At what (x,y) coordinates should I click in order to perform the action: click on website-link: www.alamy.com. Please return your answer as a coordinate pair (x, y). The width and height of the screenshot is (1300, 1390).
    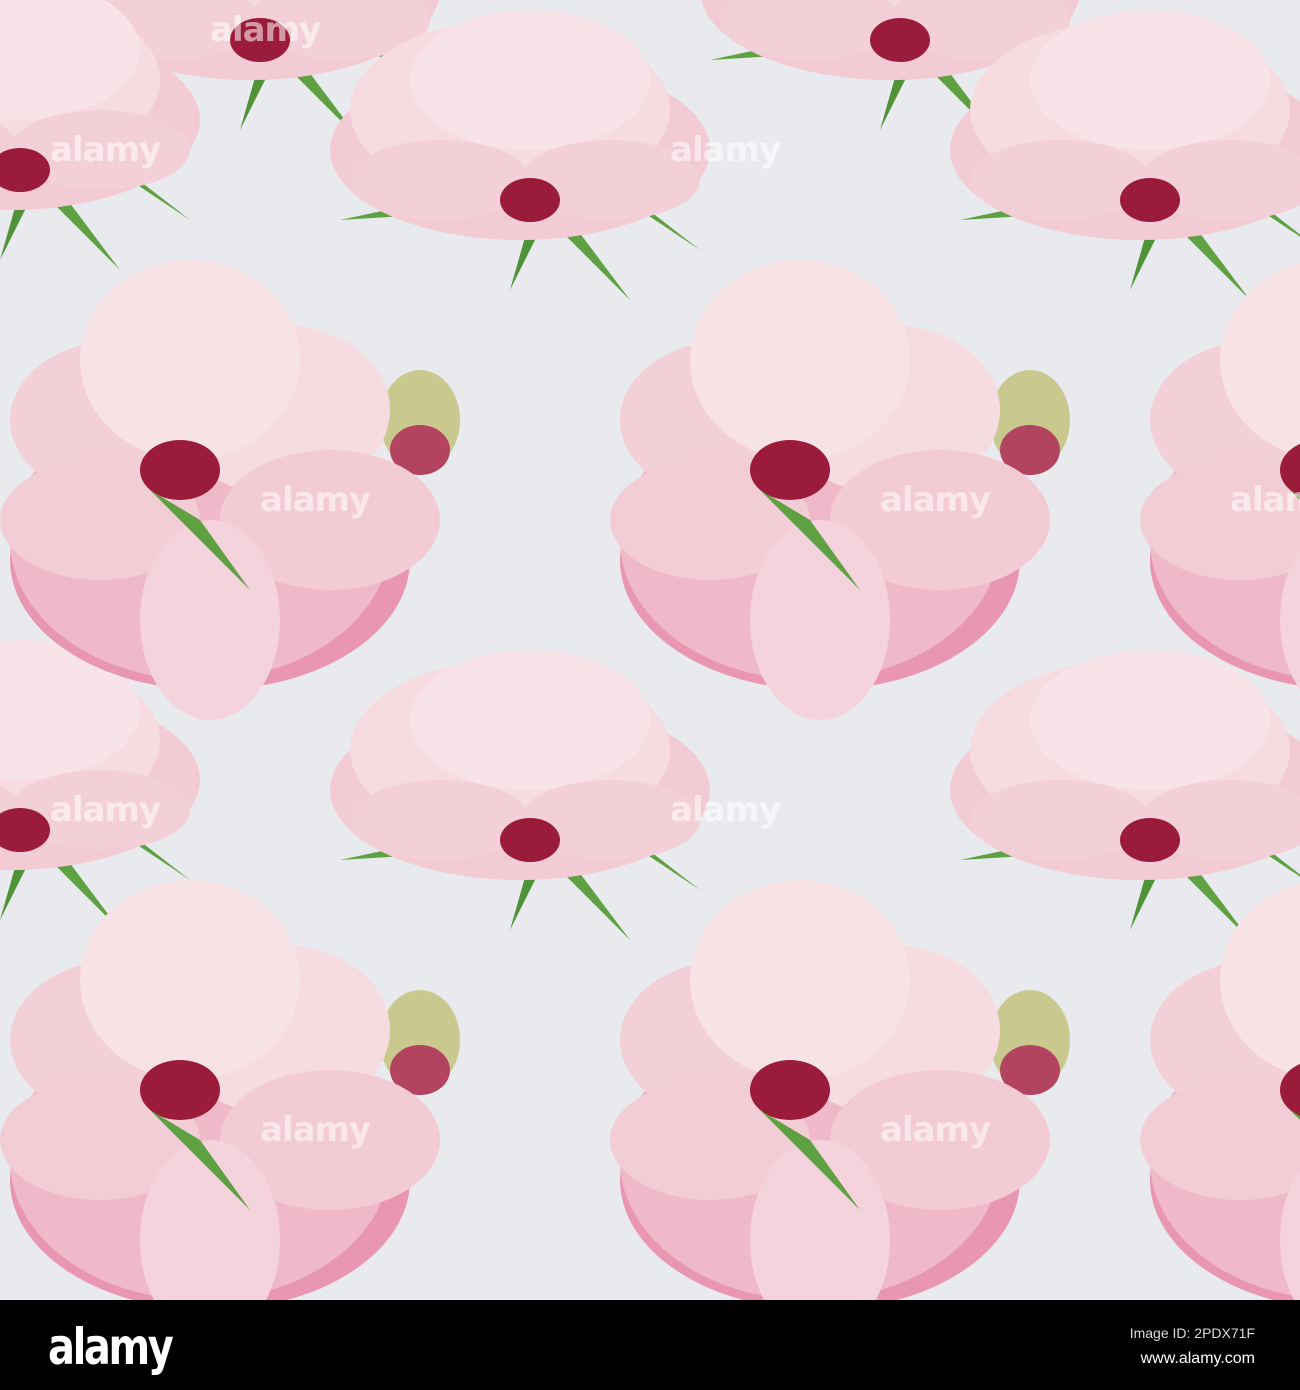
    Looking at the image, I should click on (1198, 1359).